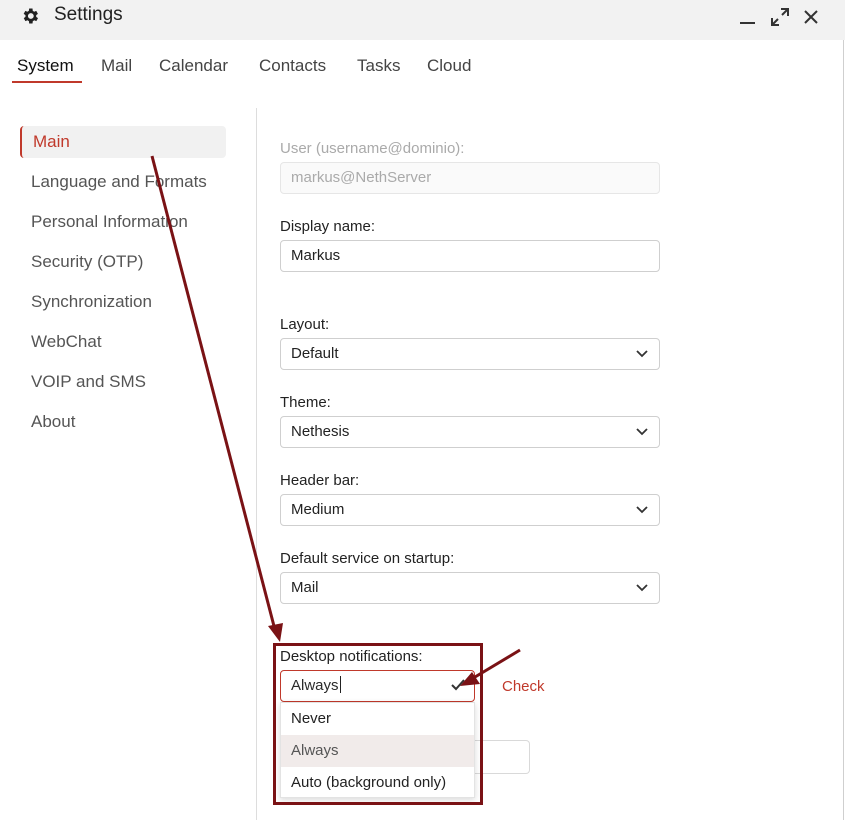 Image resolution: width=845 pixels, height=820 pixels. Describe the element at coordinates (422, 20) in the screenshot. I see `window-titlebar: Settings` at that location.